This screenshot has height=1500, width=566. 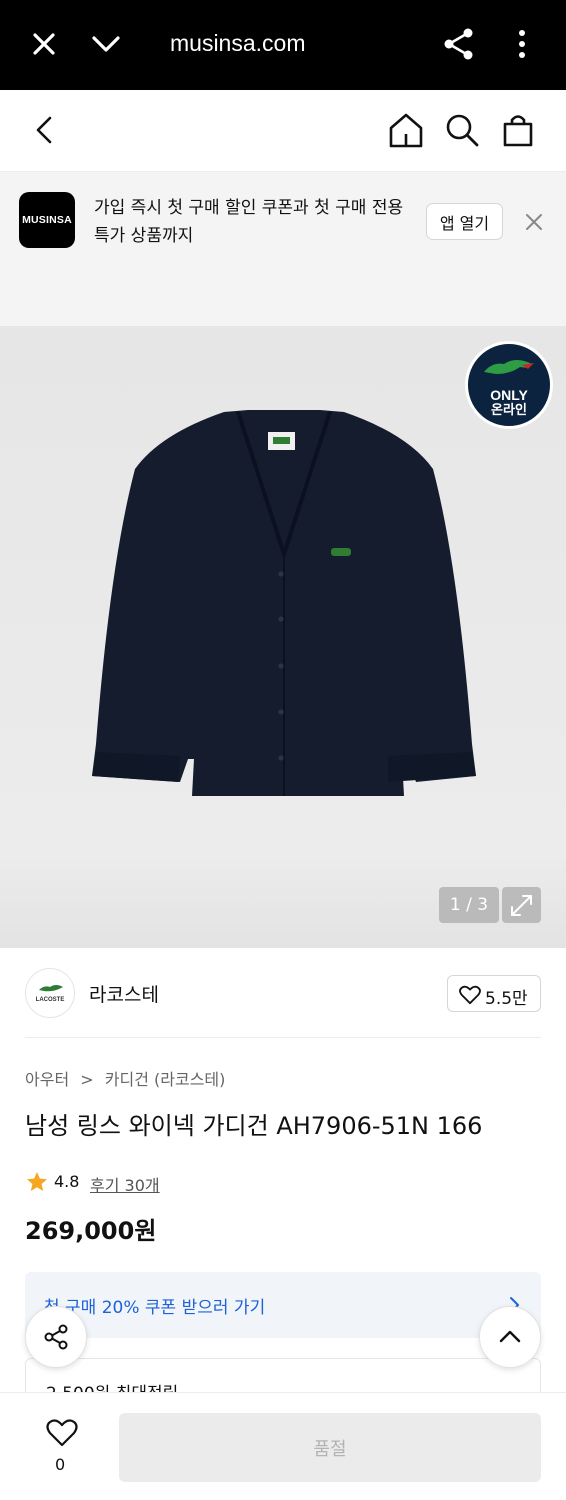 I want to click on expand-button, so click(x=521, y=905).